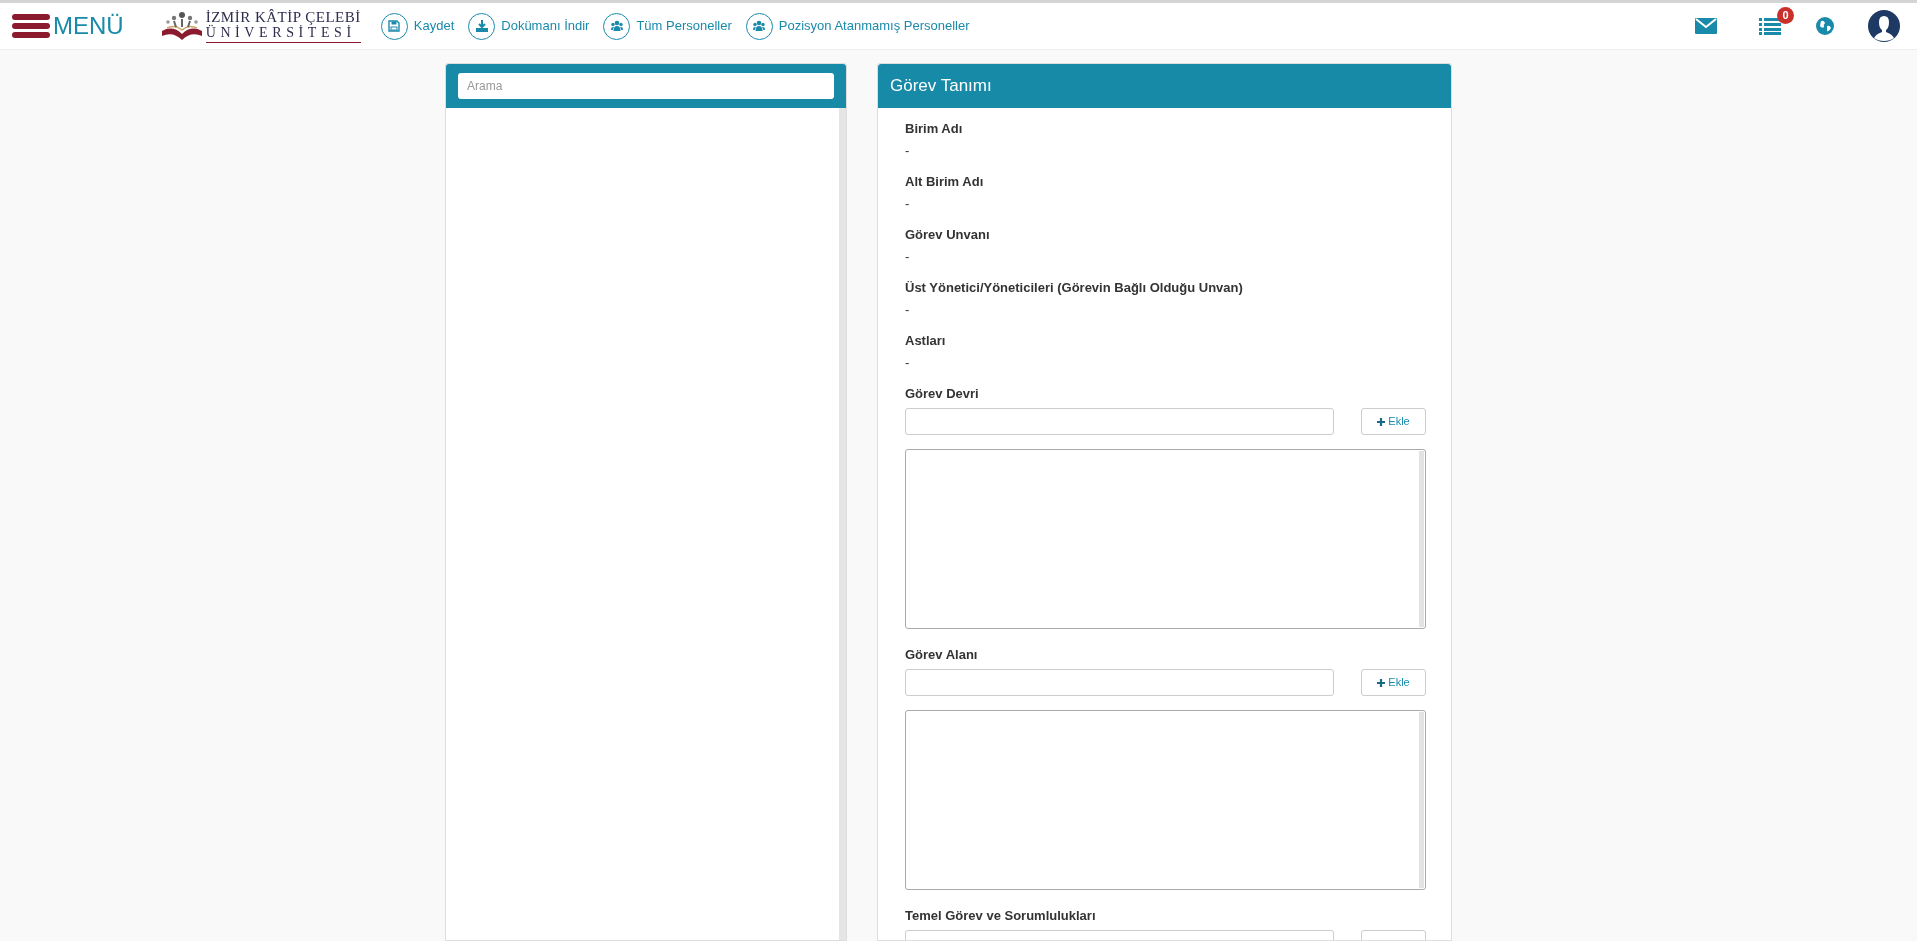 This screenshot has width=1917, height=941. Describe the element at coordinates (417, 26) in the screenshot. I see `toolbar-link: Kaydet` at that location.